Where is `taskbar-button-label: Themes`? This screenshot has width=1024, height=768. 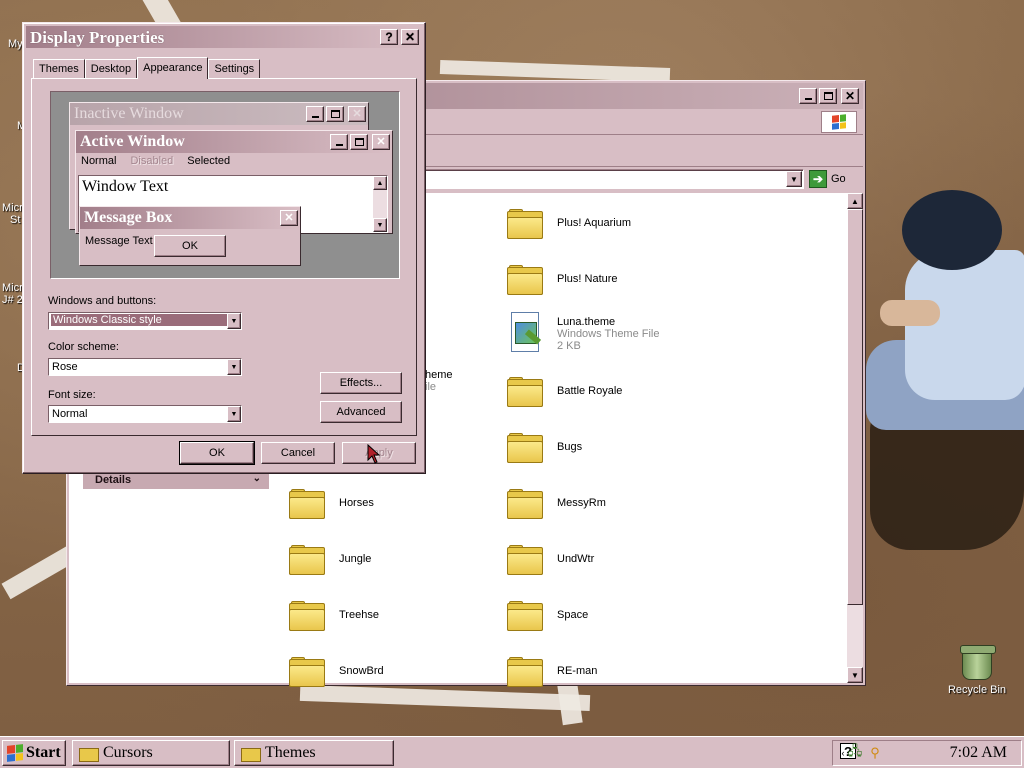
taskbar-button-label: Themes is located at coordinates (290, 752).